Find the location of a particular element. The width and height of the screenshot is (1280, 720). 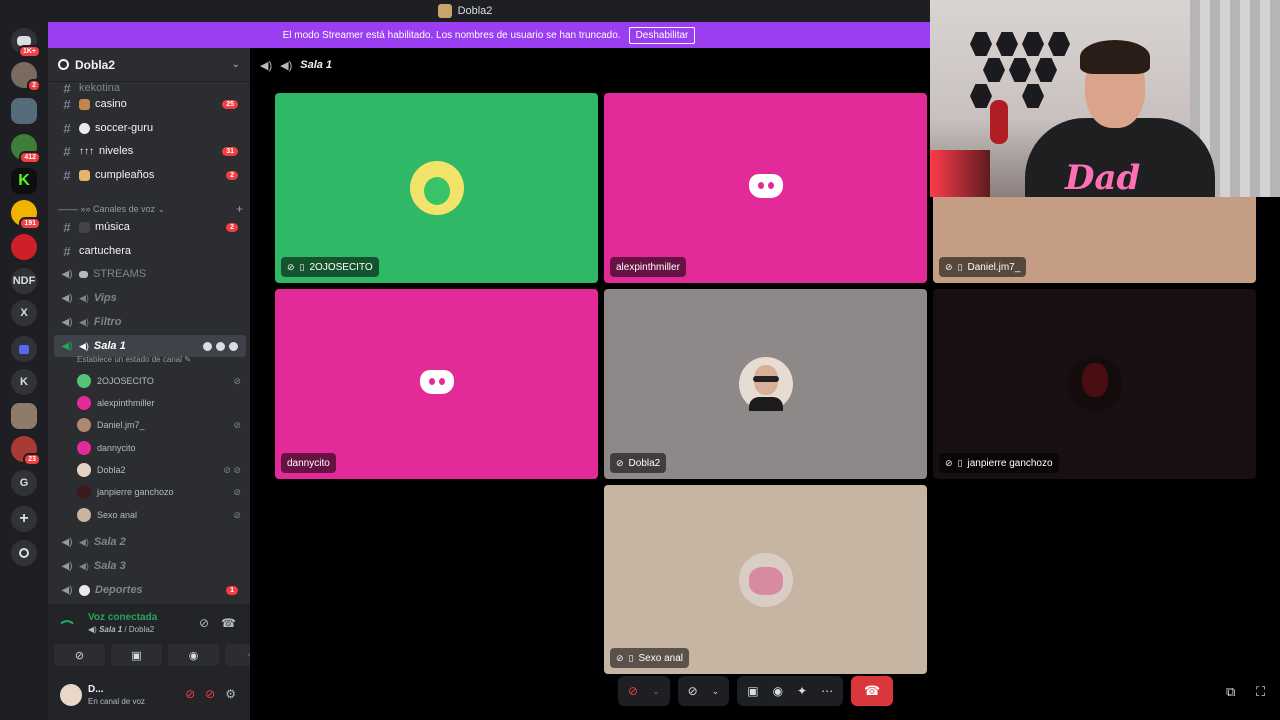

voice-channel-vips: ◀) ◀) Vips is located at coordinates (150, 298).